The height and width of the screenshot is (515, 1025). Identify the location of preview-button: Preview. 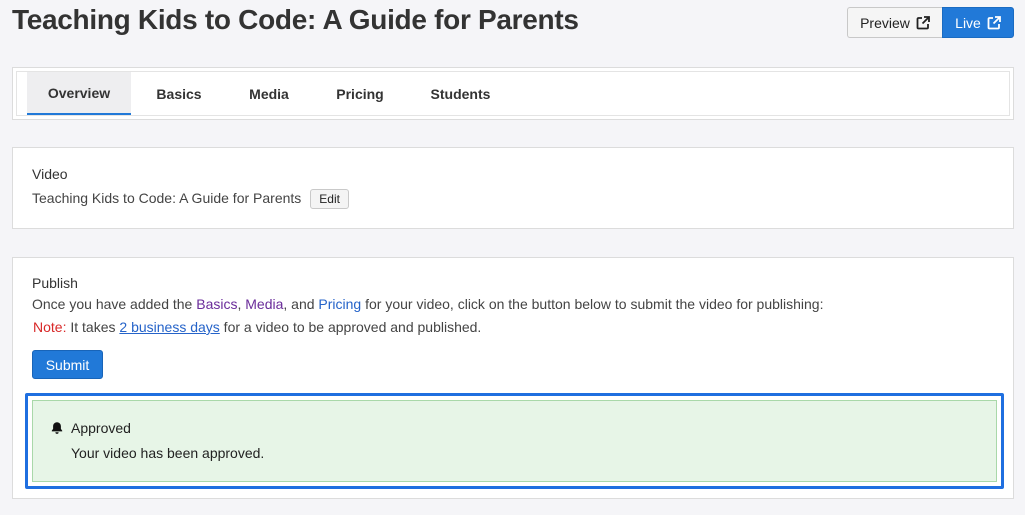
(894, 22).